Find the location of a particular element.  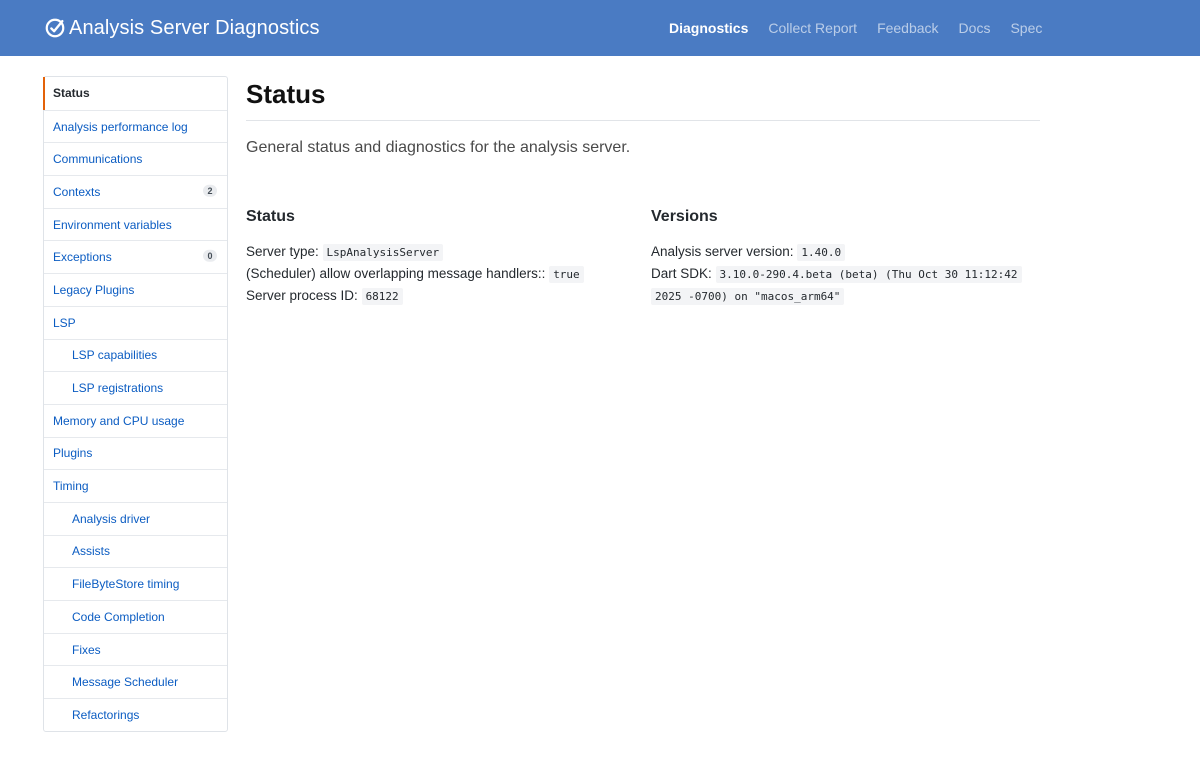

sidebar-item-label: Analysis driver is located at coordinates (111, 518).